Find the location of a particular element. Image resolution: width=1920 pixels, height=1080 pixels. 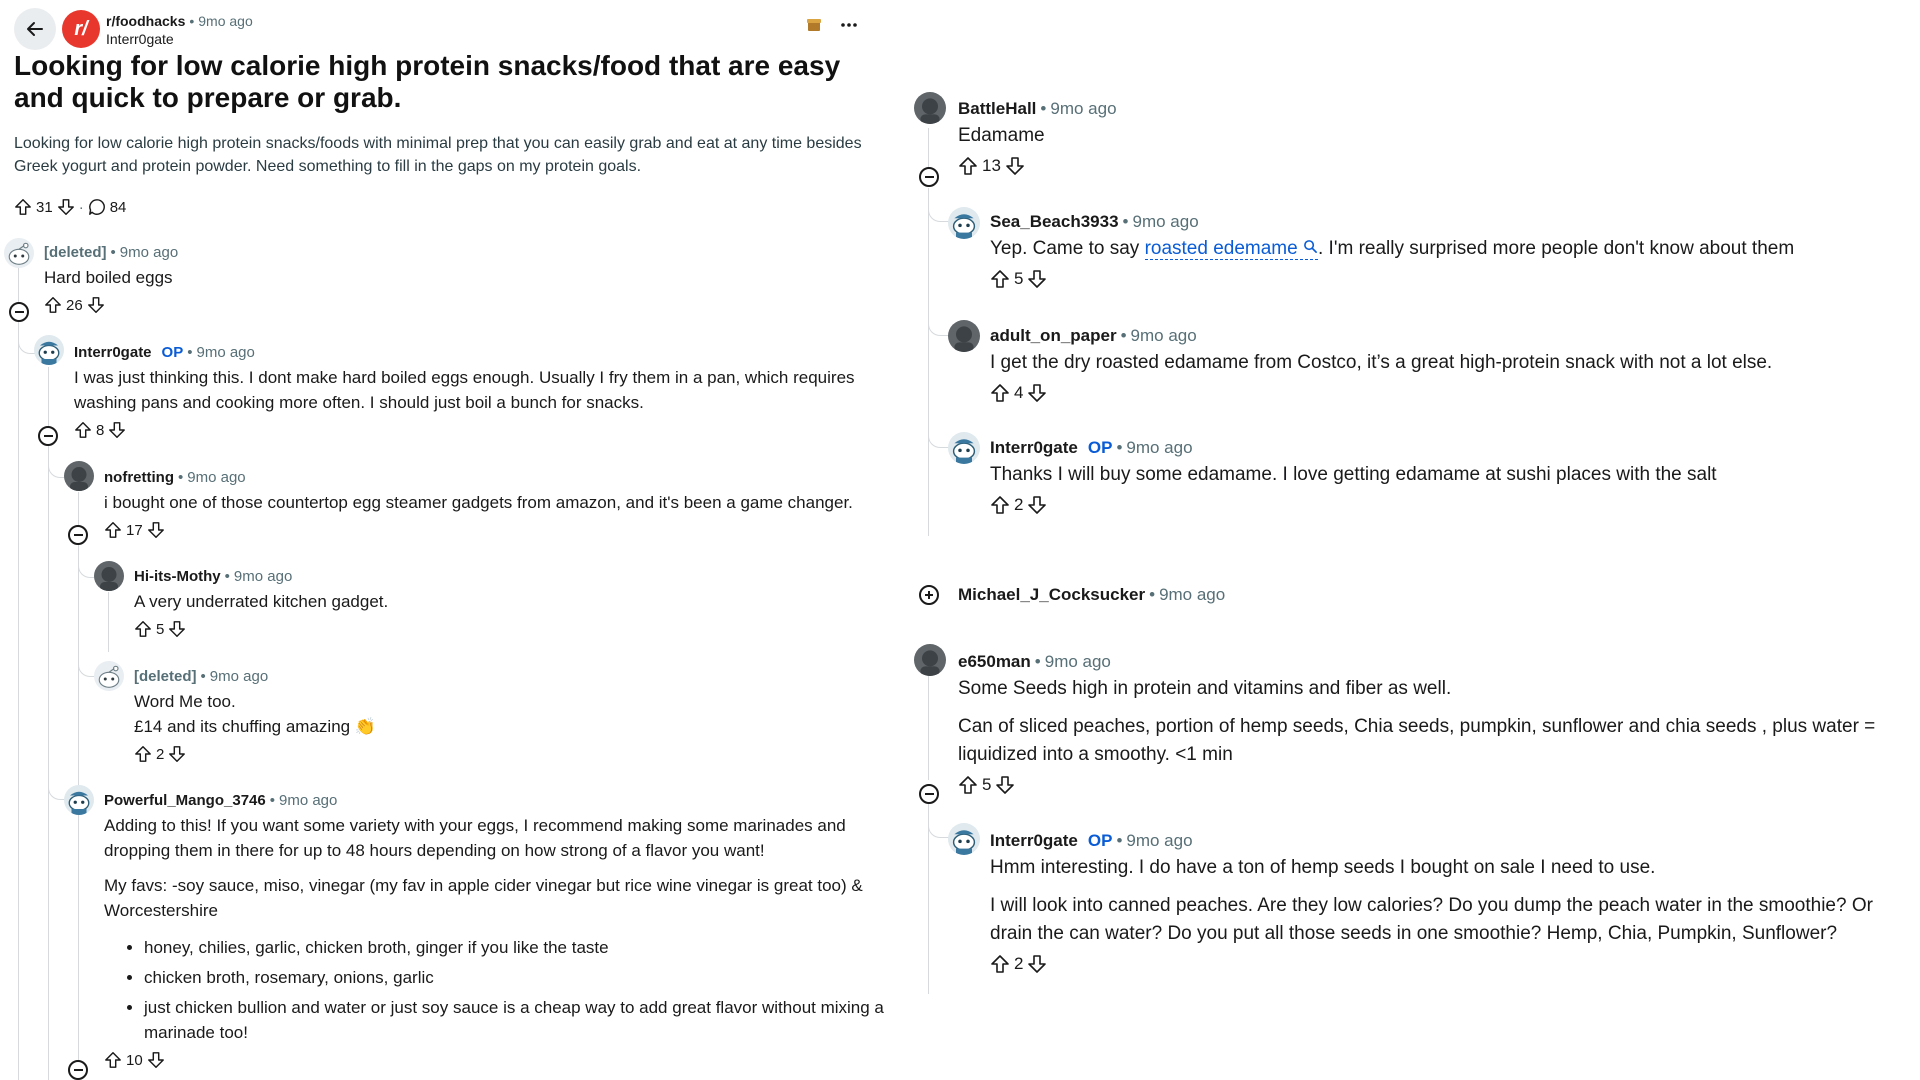

comment-actions: 10 is located at coordinates (504, 1060).